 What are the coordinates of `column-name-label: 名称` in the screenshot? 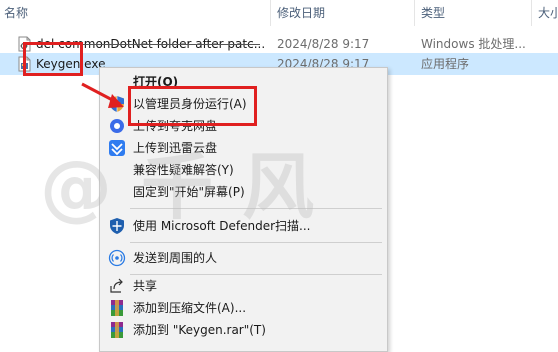 It's located at (16, 13).